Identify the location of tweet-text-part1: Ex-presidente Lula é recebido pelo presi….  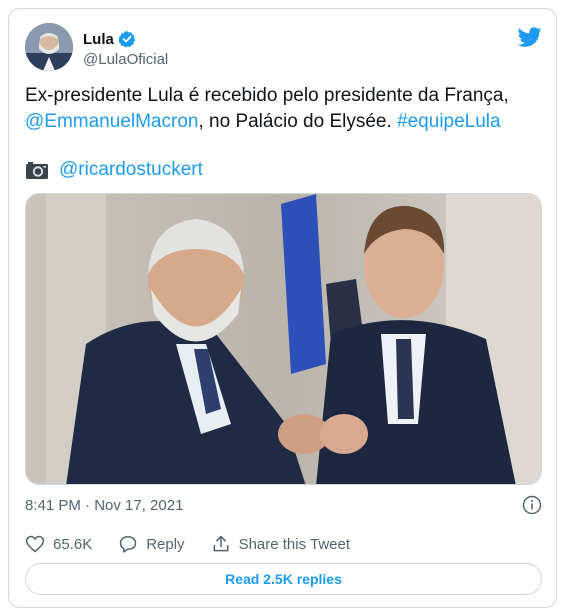
(267, 95).